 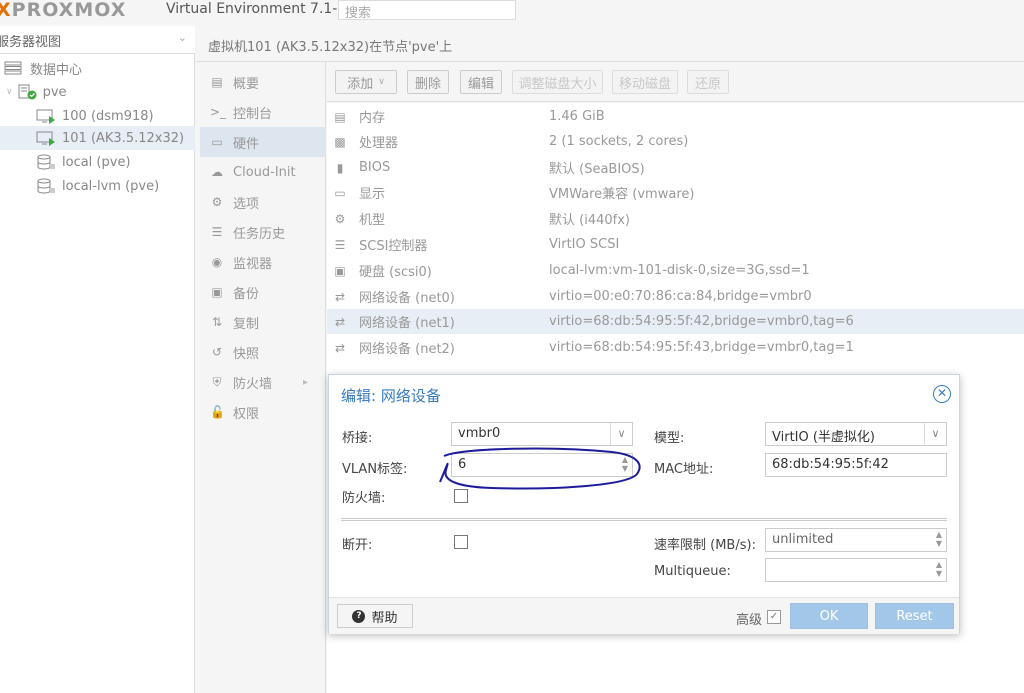 I want to click on memory-icon: ▤, so click(x=340, y=116).